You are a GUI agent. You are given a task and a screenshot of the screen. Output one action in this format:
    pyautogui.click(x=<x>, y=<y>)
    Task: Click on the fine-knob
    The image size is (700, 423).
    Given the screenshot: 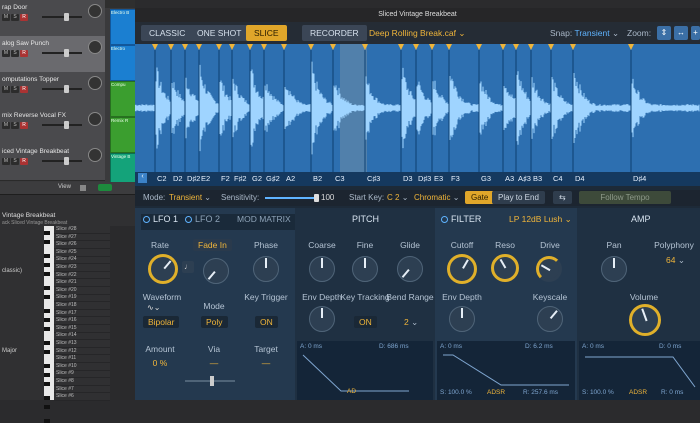 What is the action you would take?
    pyautogui.click(x=365, y=269)
    